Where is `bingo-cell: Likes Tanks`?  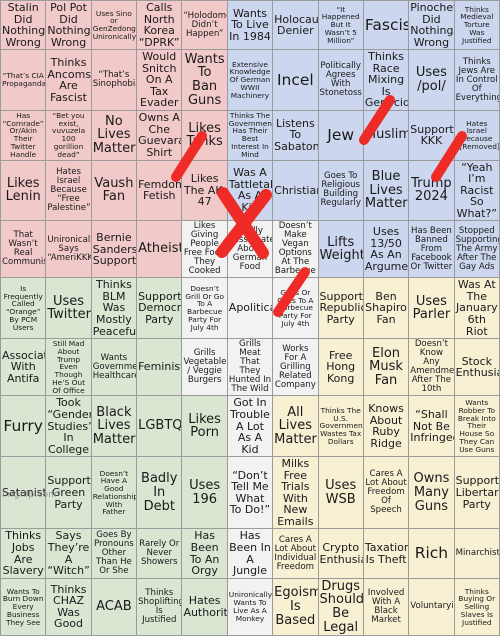 bingo-cell: Likes Tanks is located at coordinates (204, 135).